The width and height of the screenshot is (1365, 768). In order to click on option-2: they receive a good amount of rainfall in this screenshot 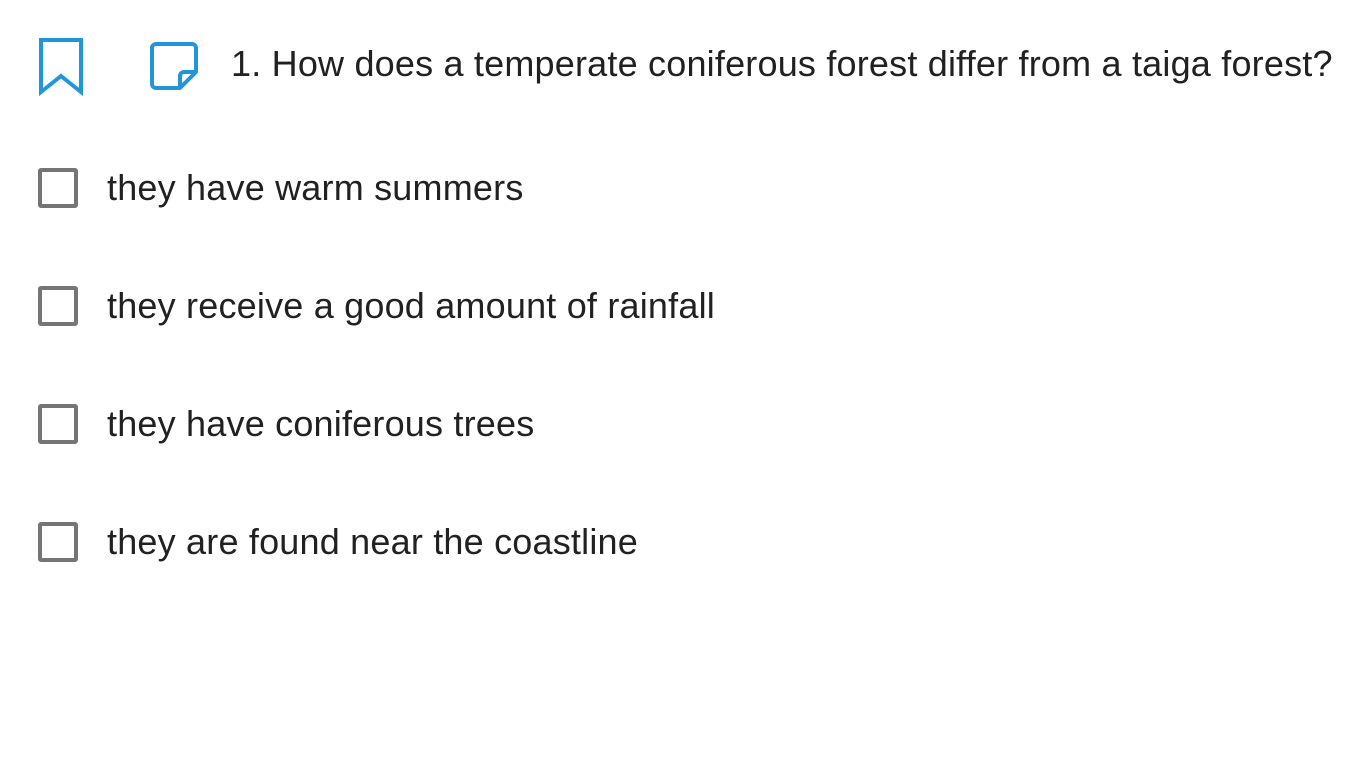, I will do `click(486, 310)`.